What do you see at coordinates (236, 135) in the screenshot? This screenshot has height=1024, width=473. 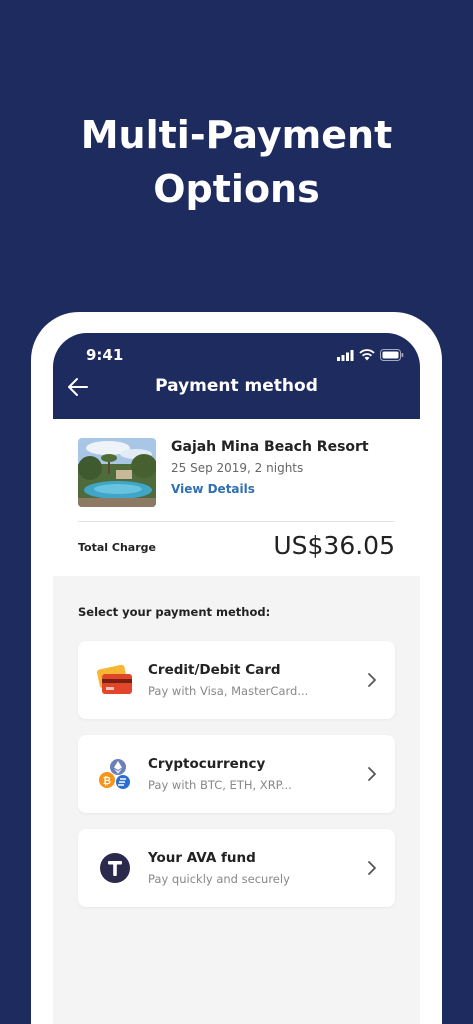 I see `headline-line-1: Multi-Payment` at bounding box center [236, 135].